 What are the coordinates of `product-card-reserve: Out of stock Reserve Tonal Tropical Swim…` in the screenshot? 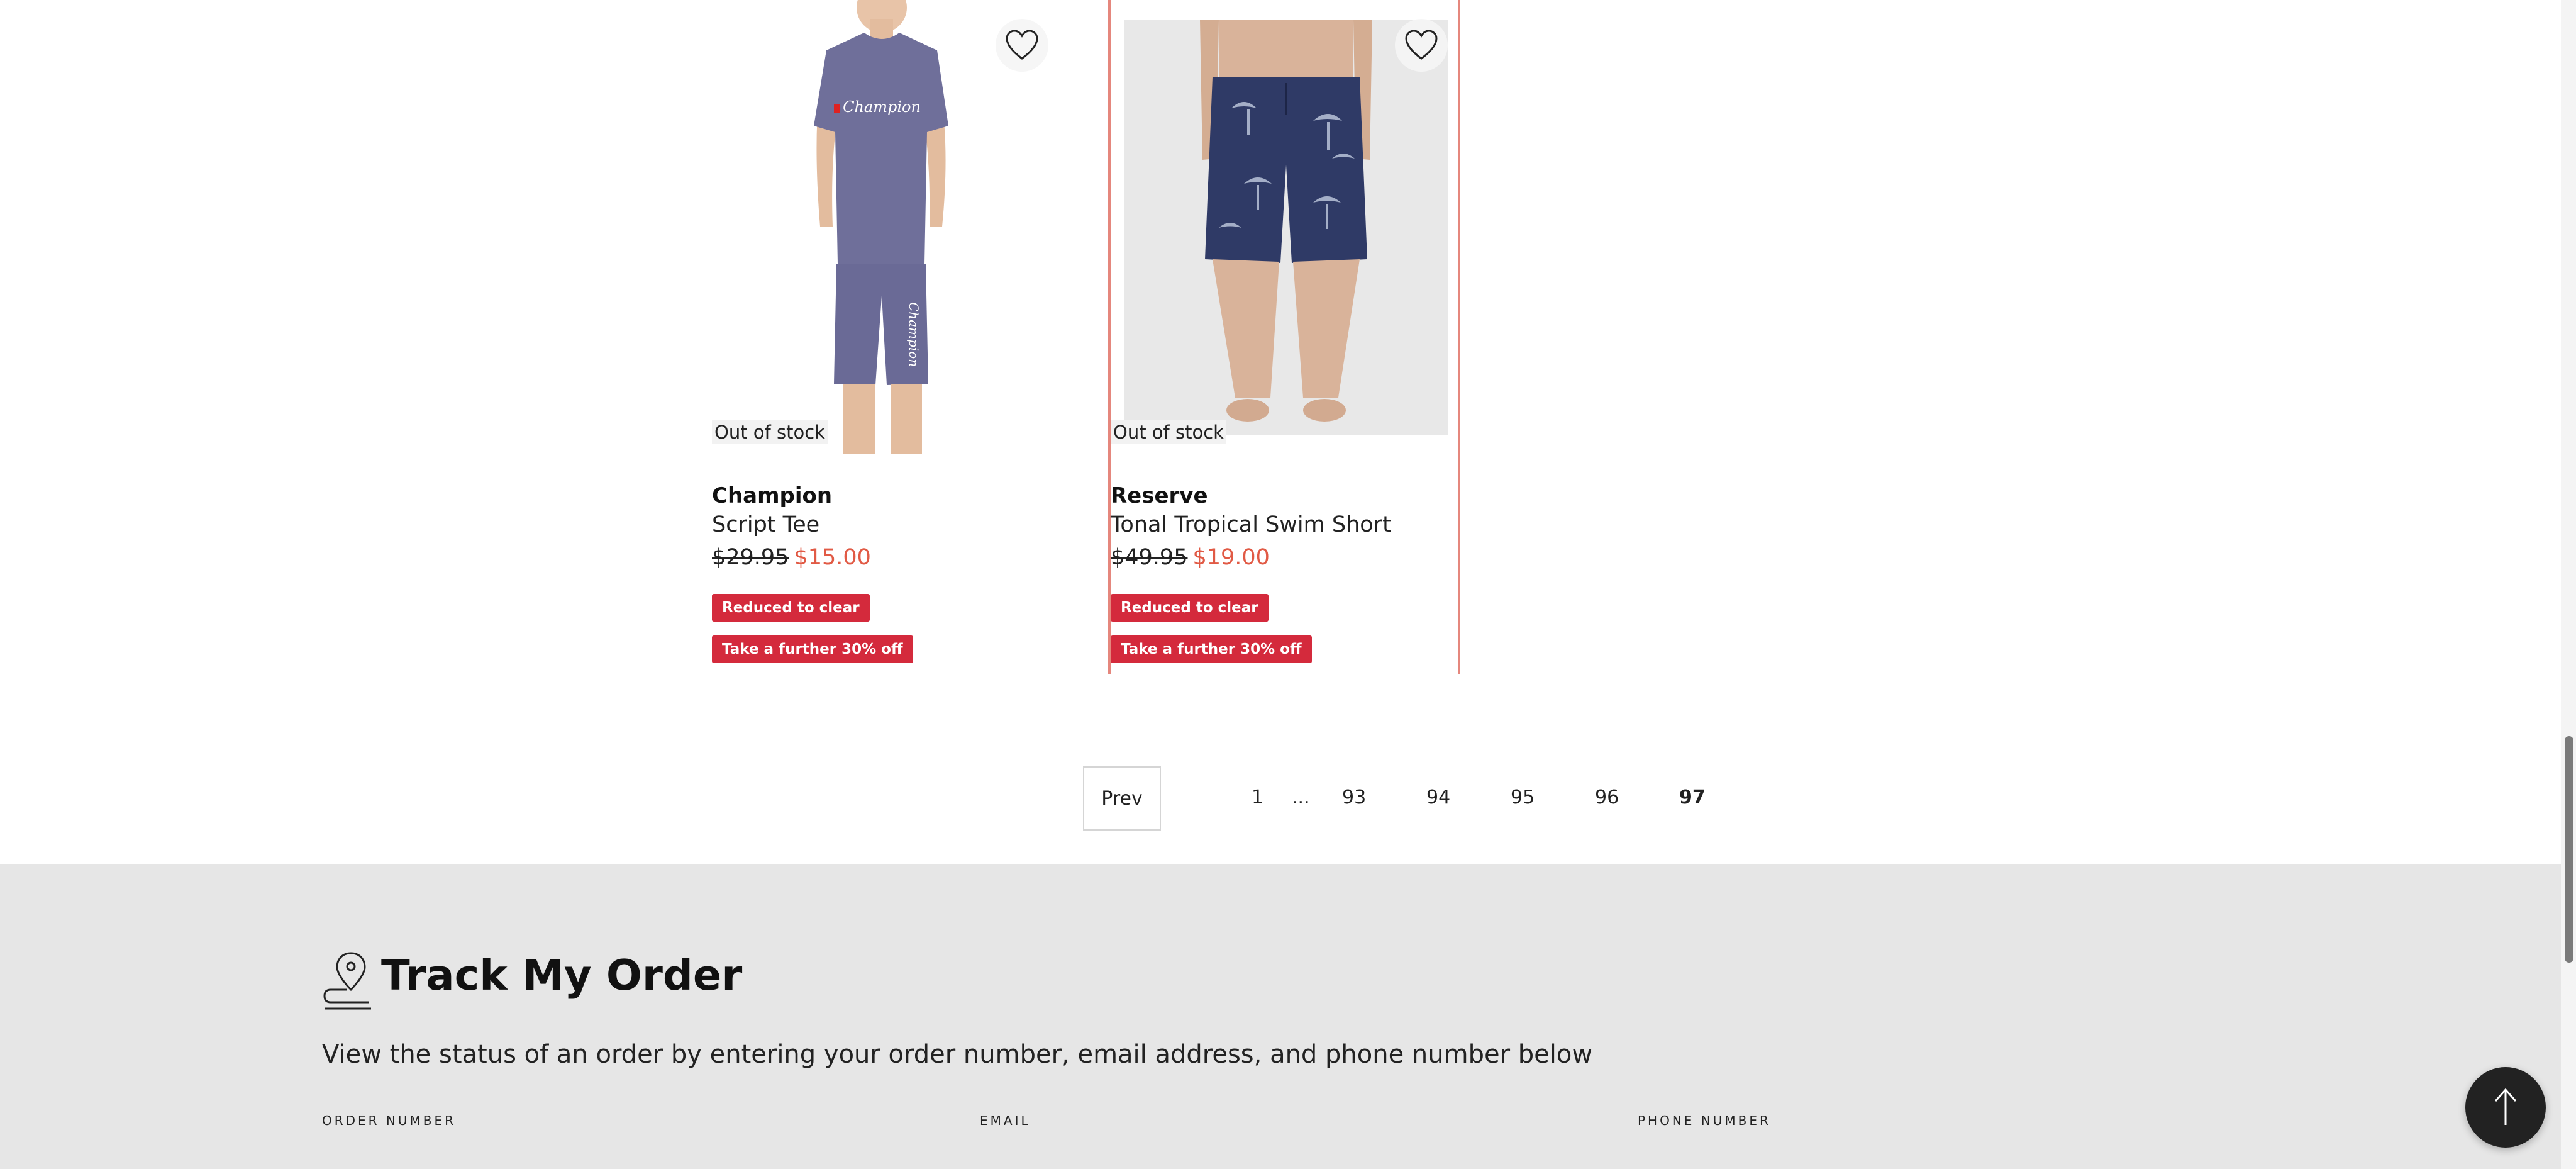 It's located at (1284, 337).